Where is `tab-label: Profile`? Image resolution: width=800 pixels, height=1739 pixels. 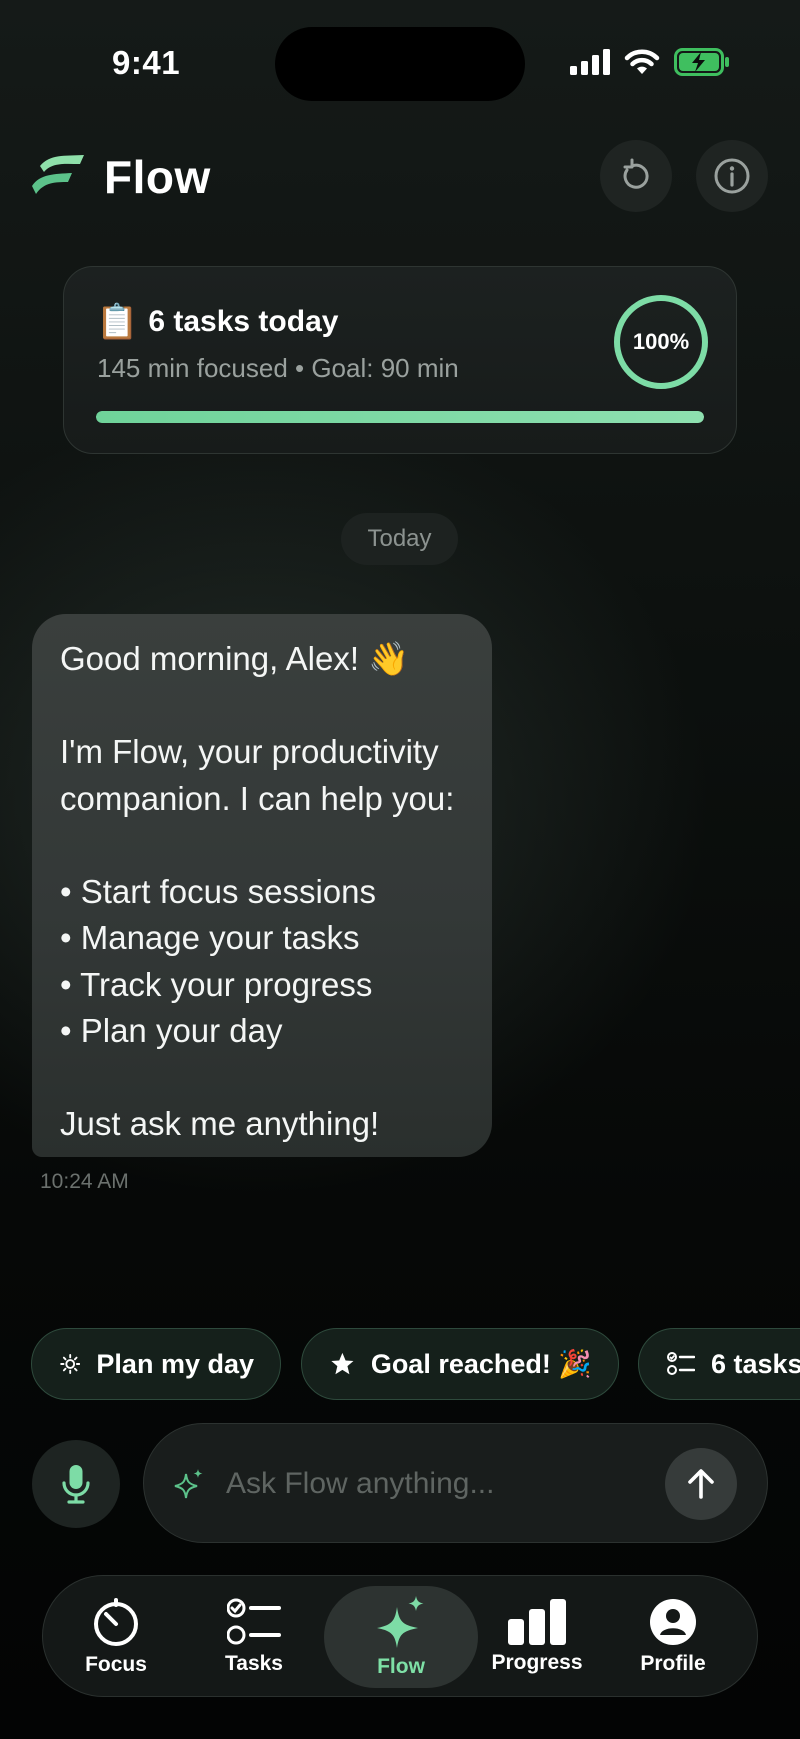
tab-label: Profile is located at coordinates (673, 1663).